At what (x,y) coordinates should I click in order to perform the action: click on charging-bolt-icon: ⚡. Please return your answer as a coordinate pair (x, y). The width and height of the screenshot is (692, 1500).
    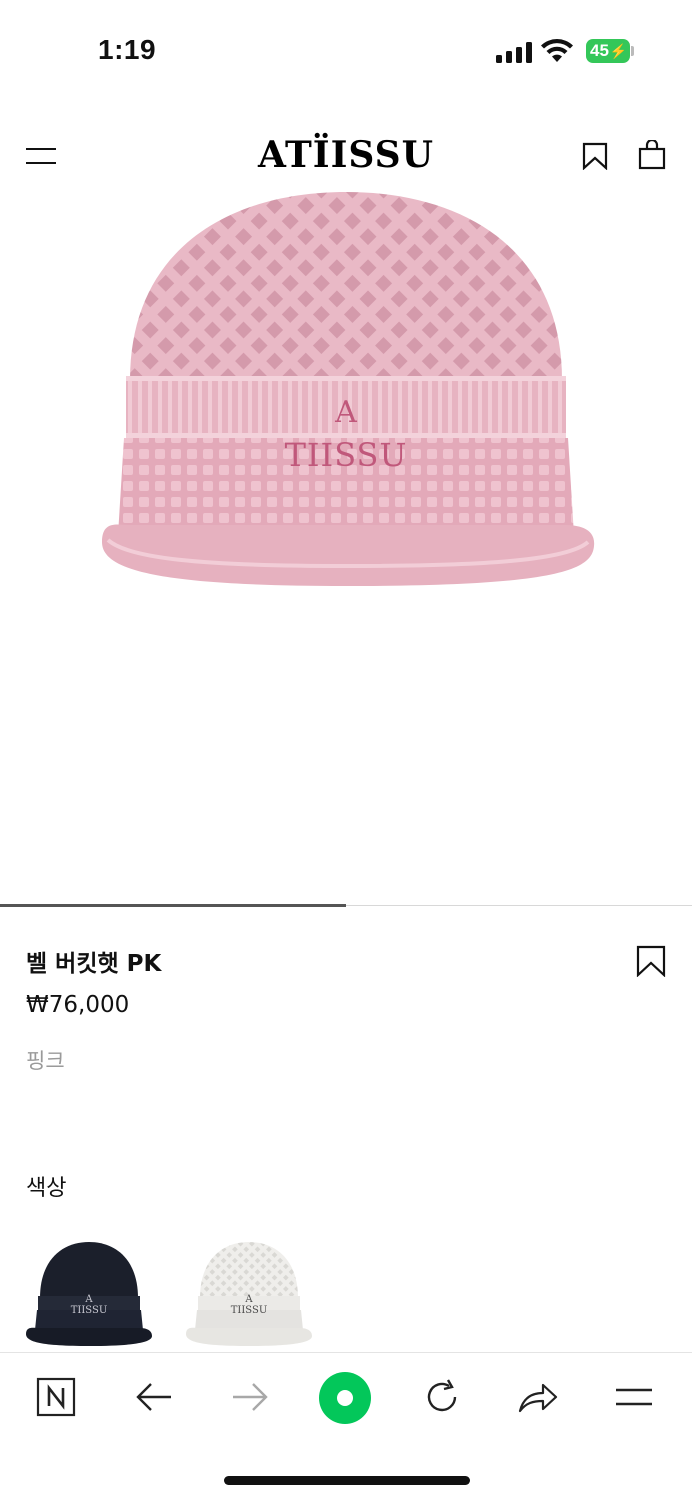
    Looking at the image, I should click on (618, 50).